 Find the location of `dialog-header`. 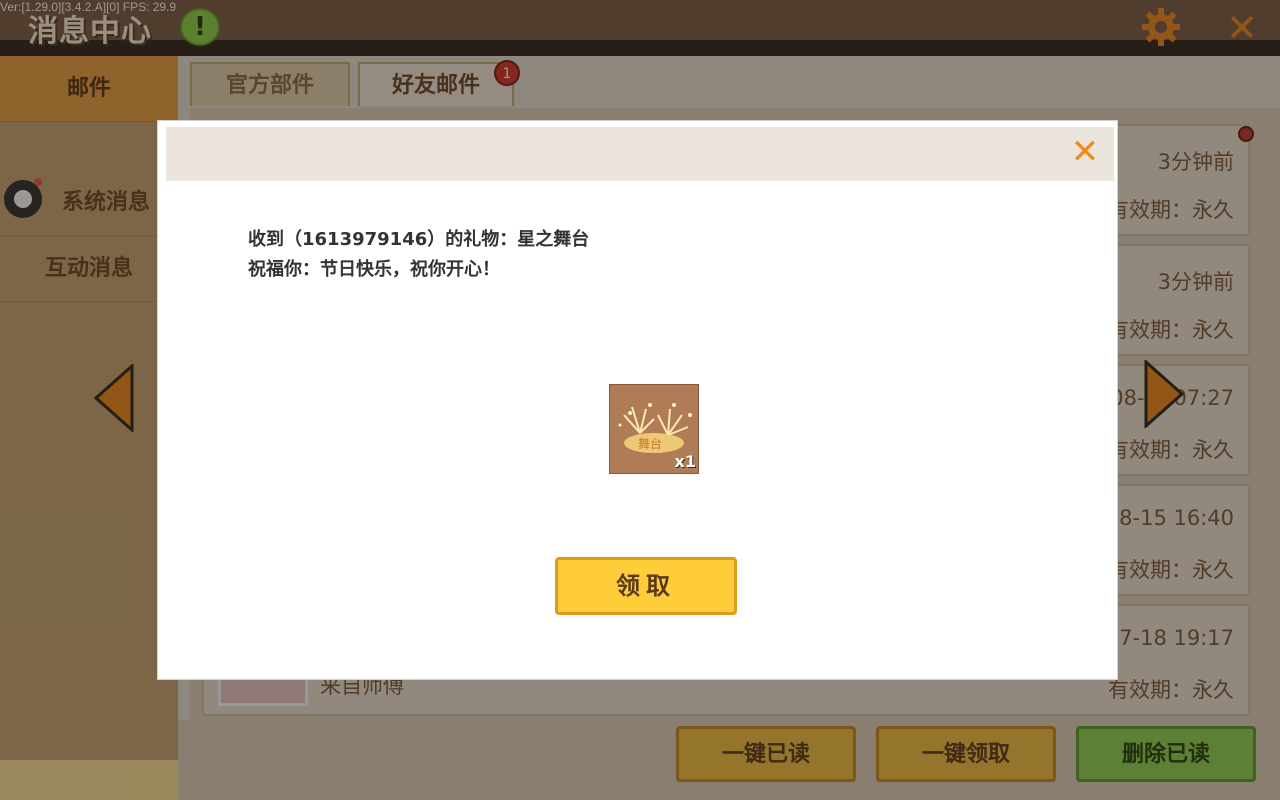

dialog-header is located at coordinates (640, 154).